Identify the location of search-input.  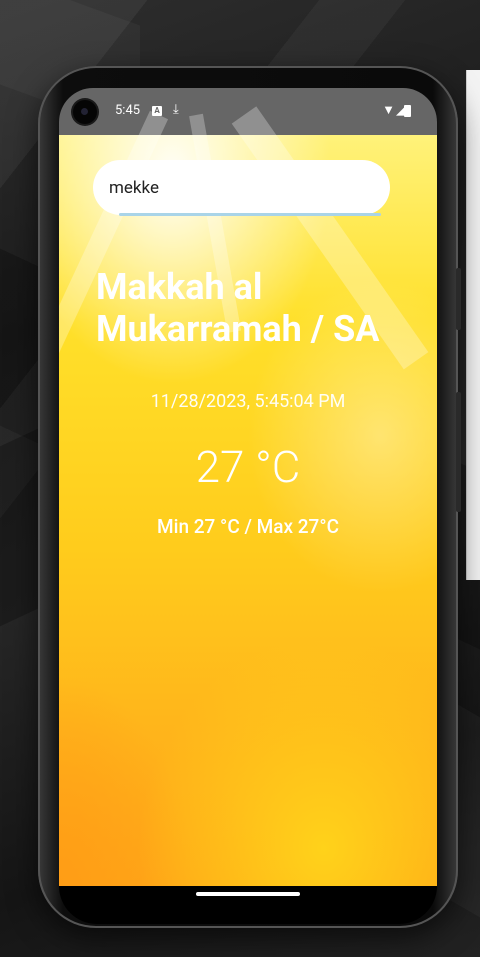
(241, 187).